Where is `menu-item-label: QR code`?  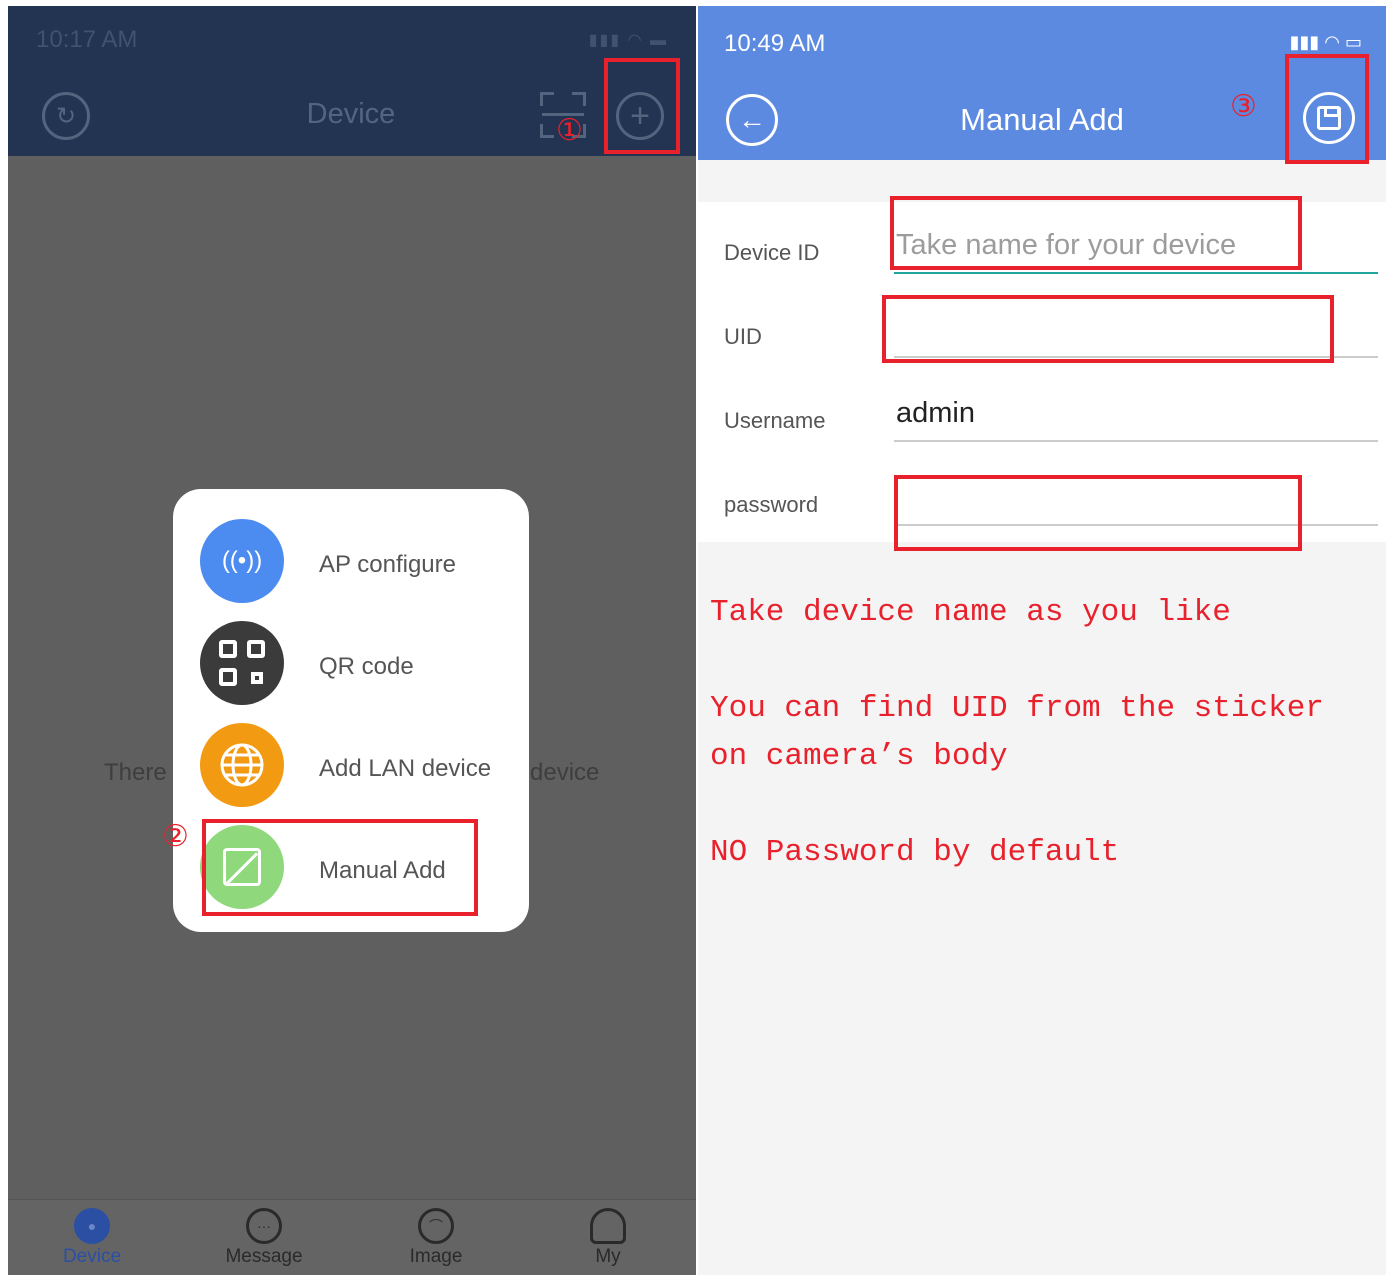
menu-item-label: QR code is located at coordinates (366, 666).